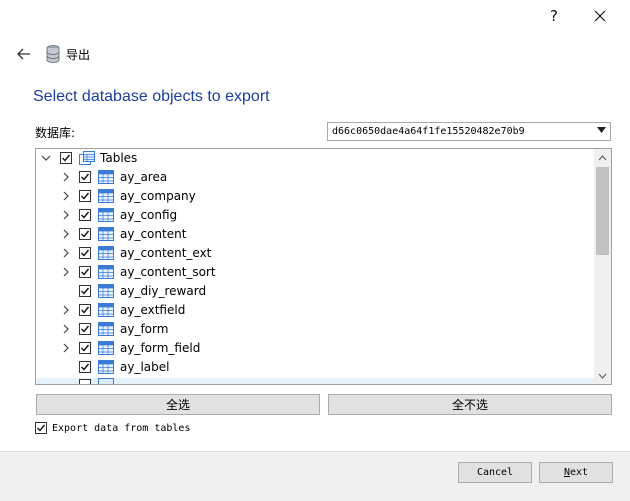 The height and width of the screenshot is (501, 630). What do you see at coordinates (470, 404) in the screenshot?
I see `select-none-button: 全不选` at bounding box center [470, 404].